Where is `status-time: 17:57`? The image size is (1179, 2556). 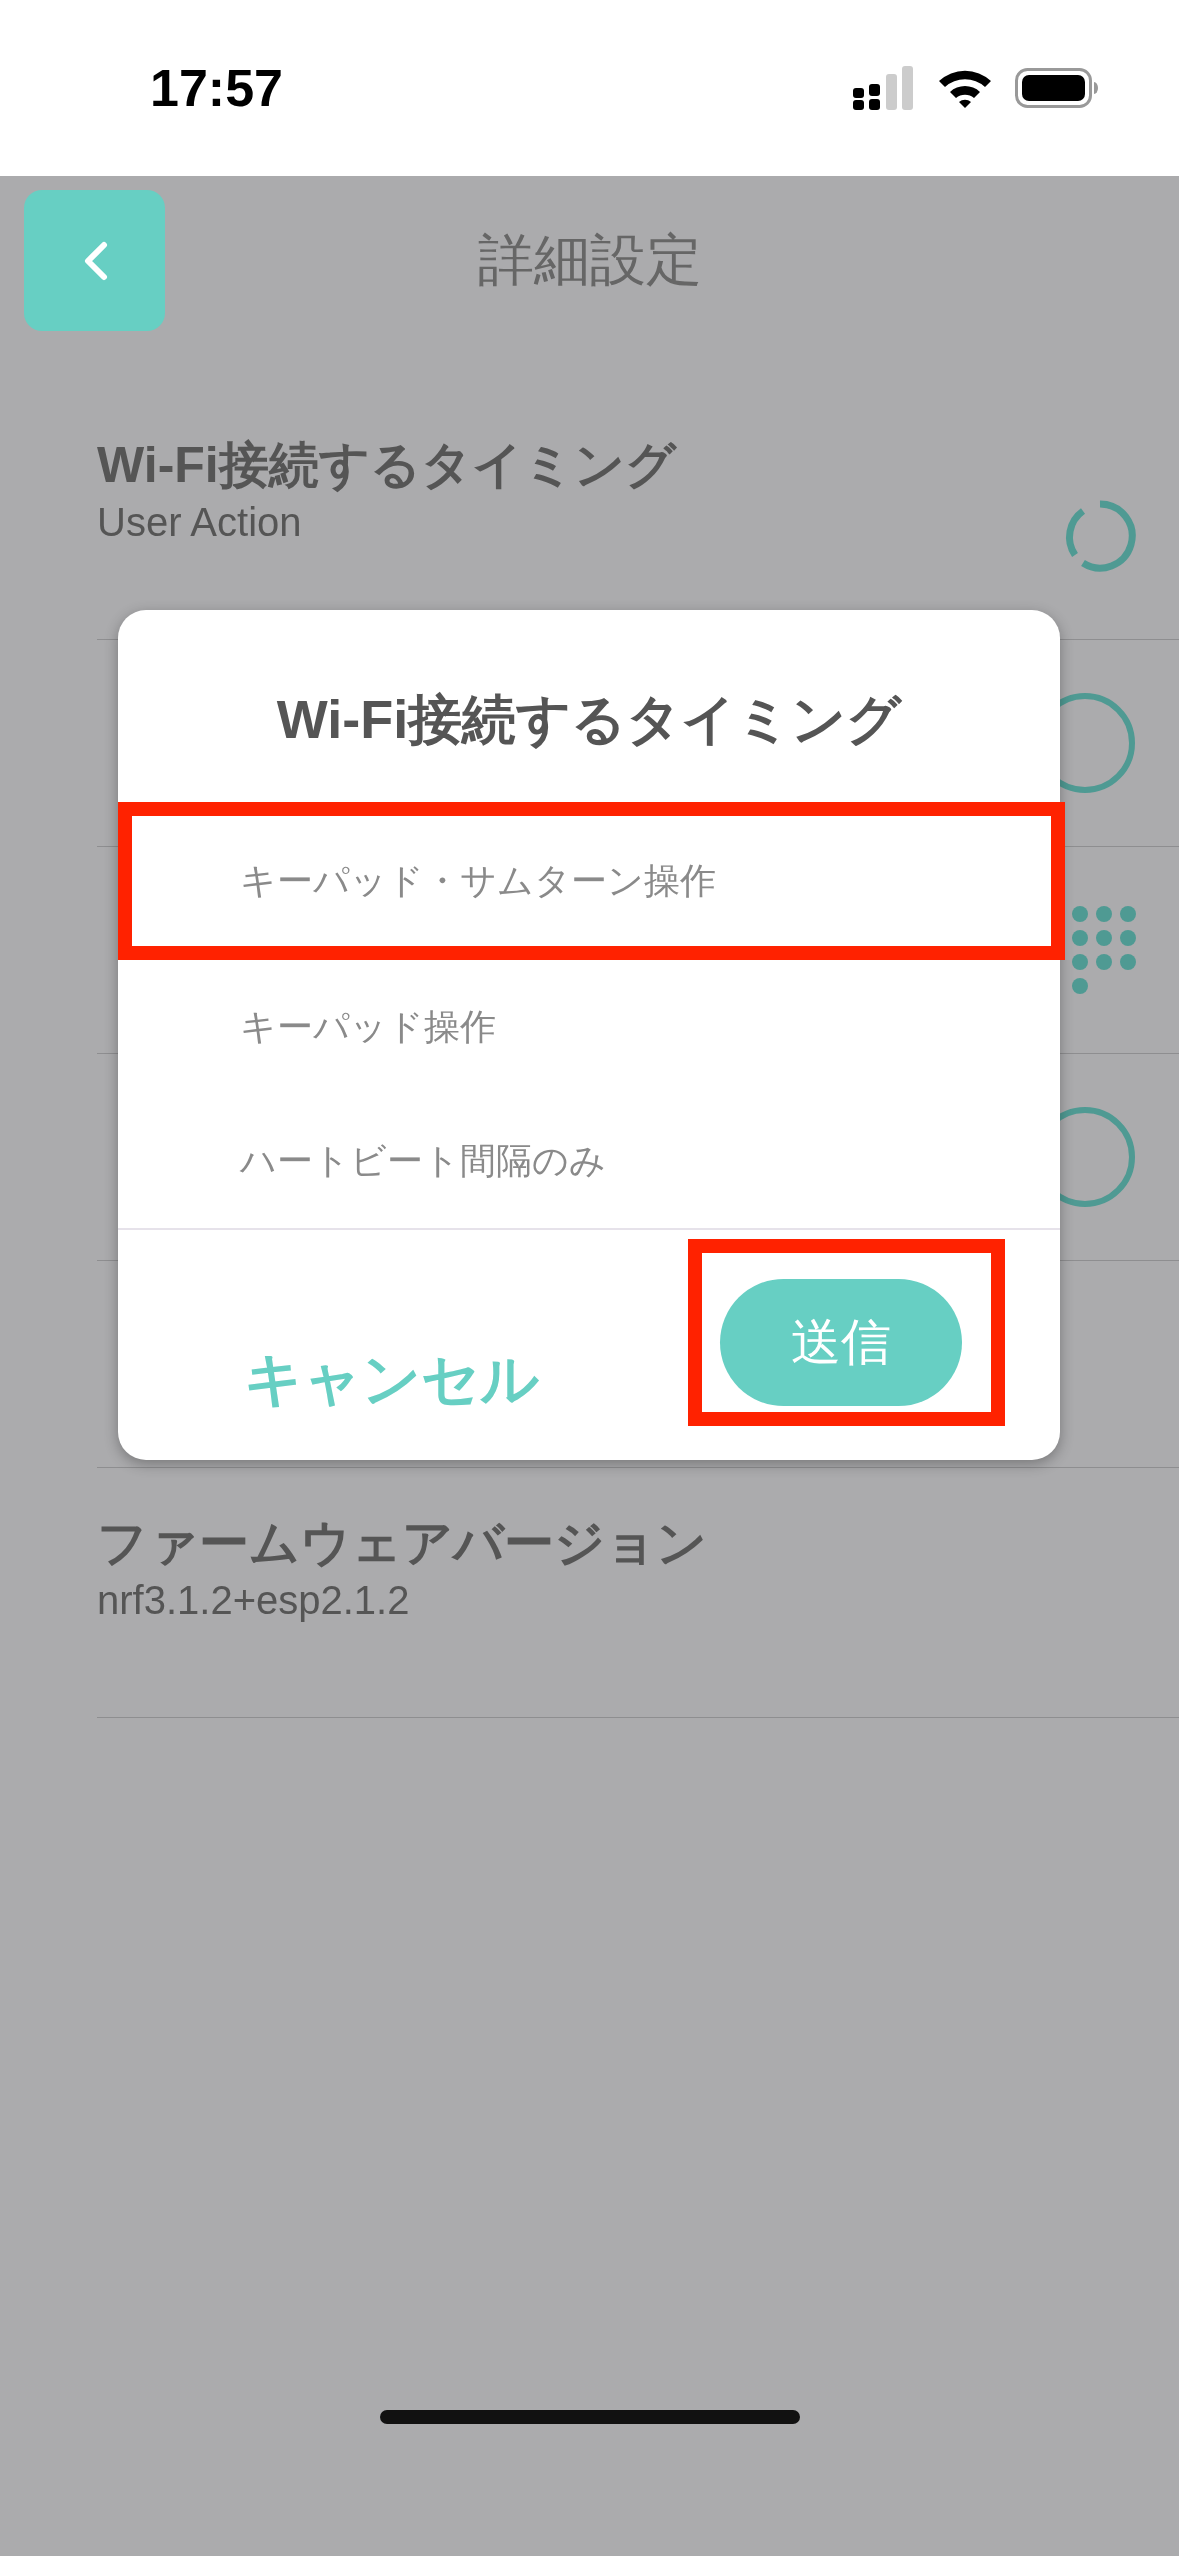 status-time: 17:57 is located at coordinates (216, 88).